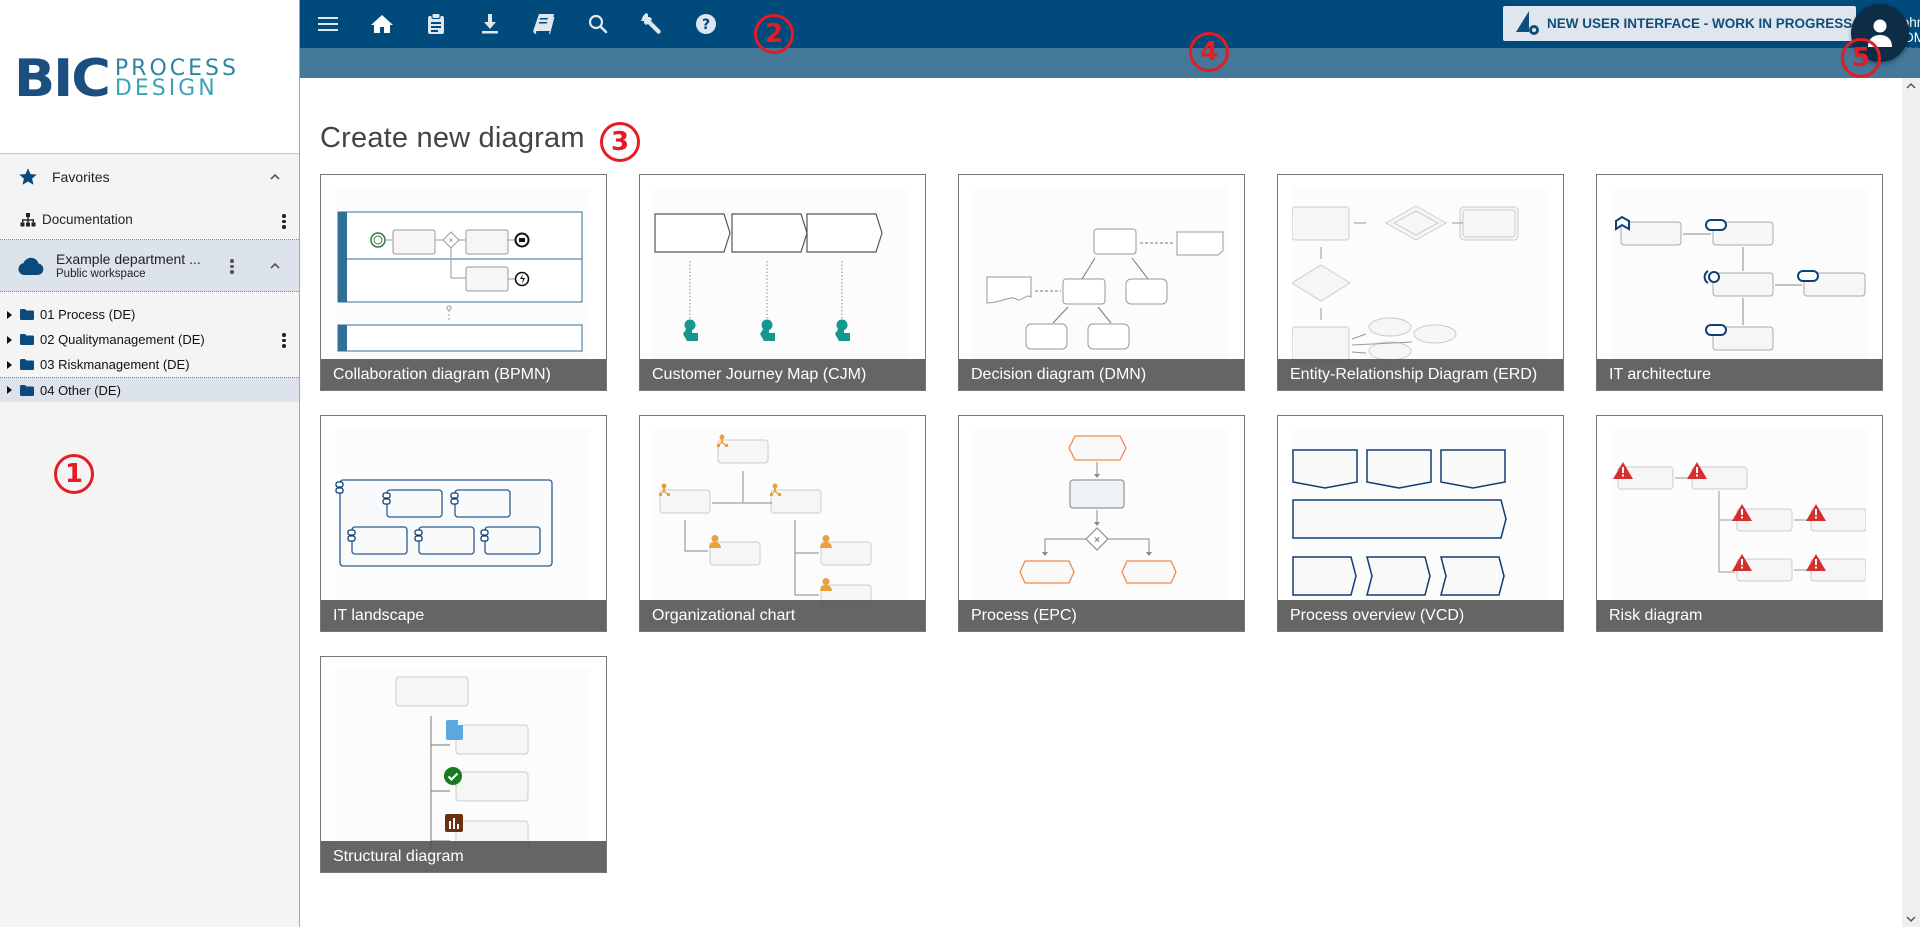 Image resolution: width=1920 pixels, height=927 pixels. Describe the element at coordinates (463, 615) in the screenshot. I see `card-label: IT landscape` at that location.